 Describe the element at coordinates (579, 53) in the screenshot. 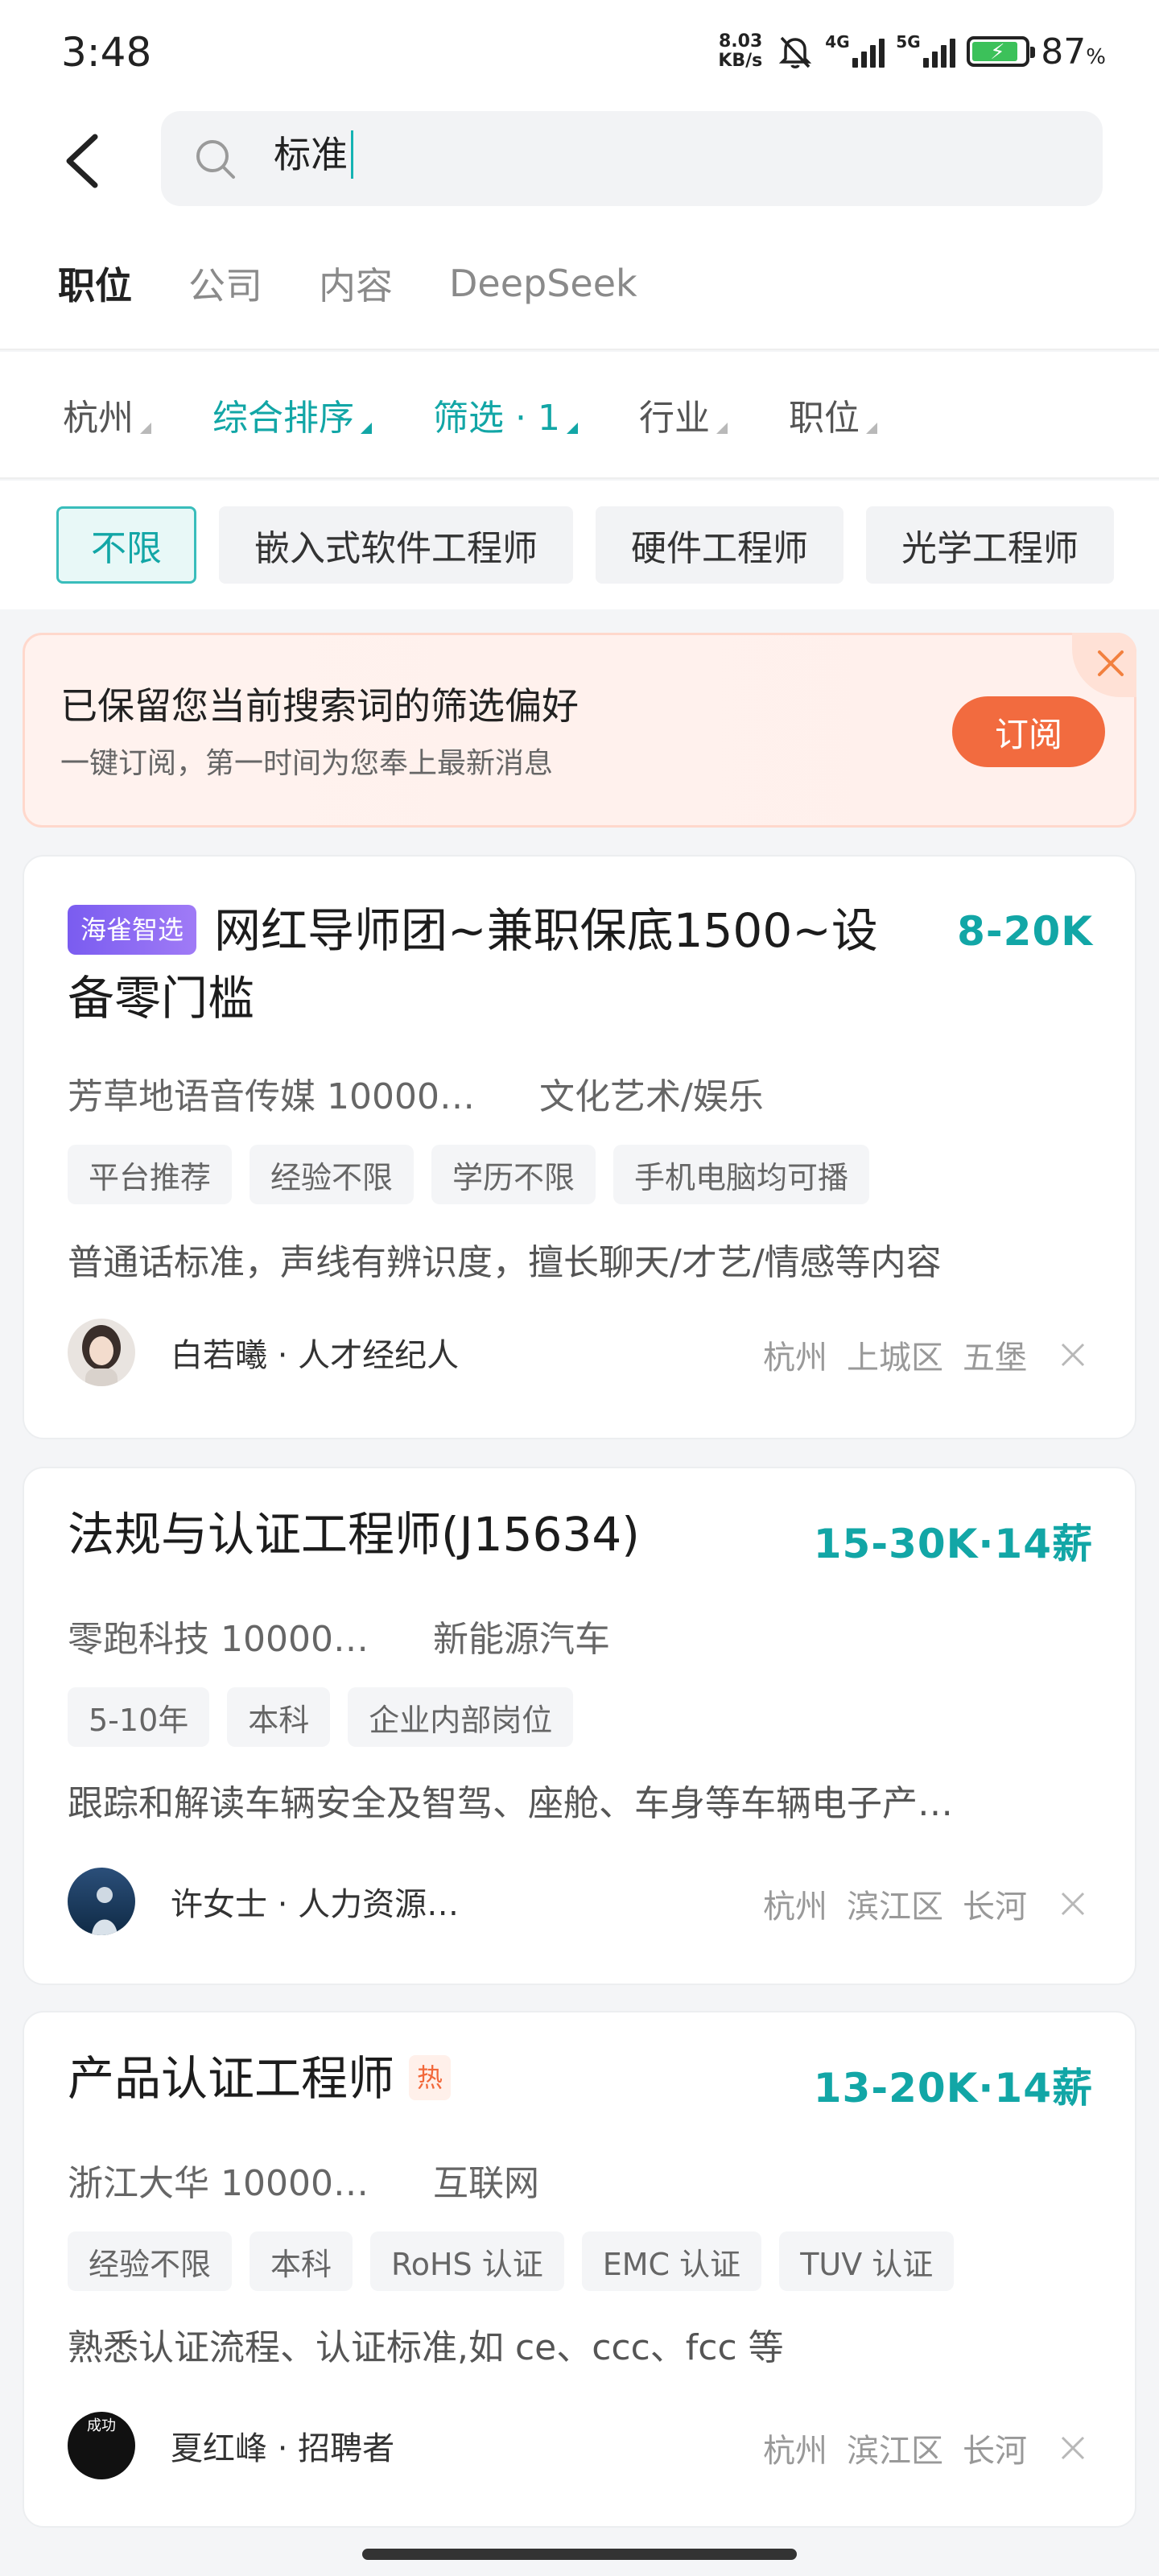

I see `status-bar: 3:48 8.03 KB/s 4G 5G ⚡ 87%` at that location.